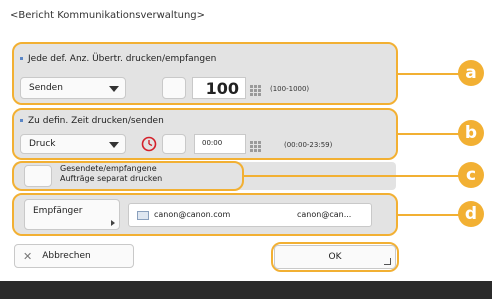 The image size is (492, 299). Describe the element at coordinates (73, 88) in the screenshot. I see `mode-dropdown-a: Senden` at that location.